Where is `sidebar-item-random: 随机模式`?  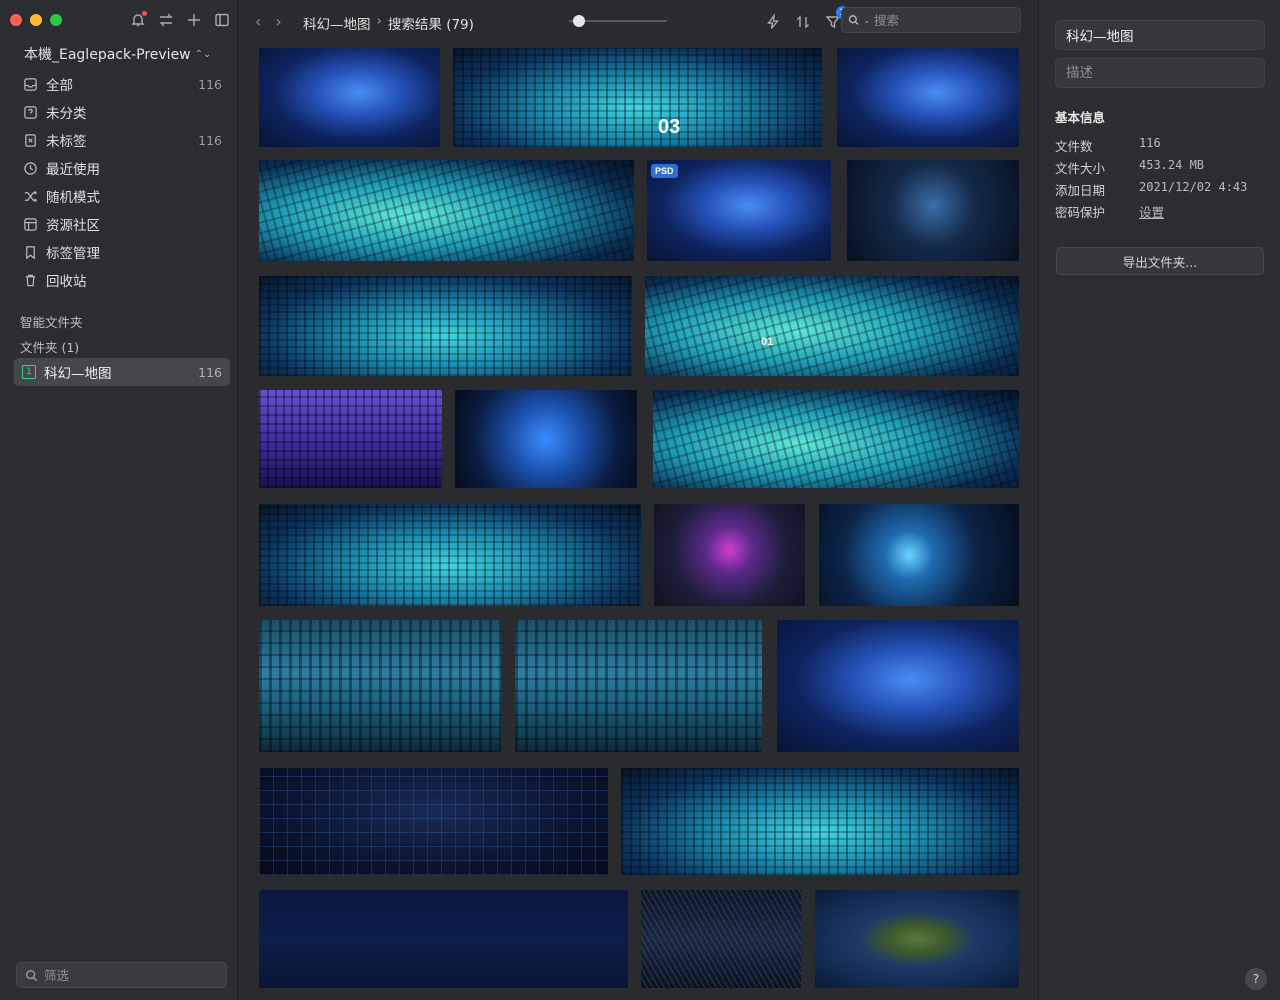
sidebar-item-random: 随机模式 is located at coordinates (122, 196).